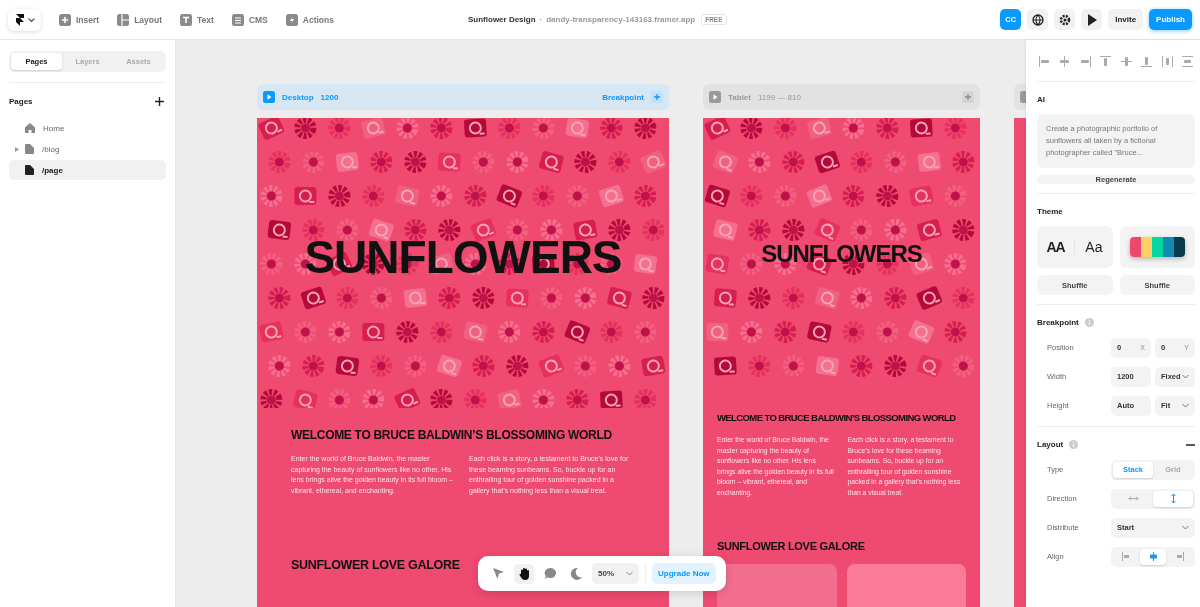 The image size is (1200, 607). Describe the element at coordinates (1038, 19) in the screenshot. I see `globe-icon` at that location.